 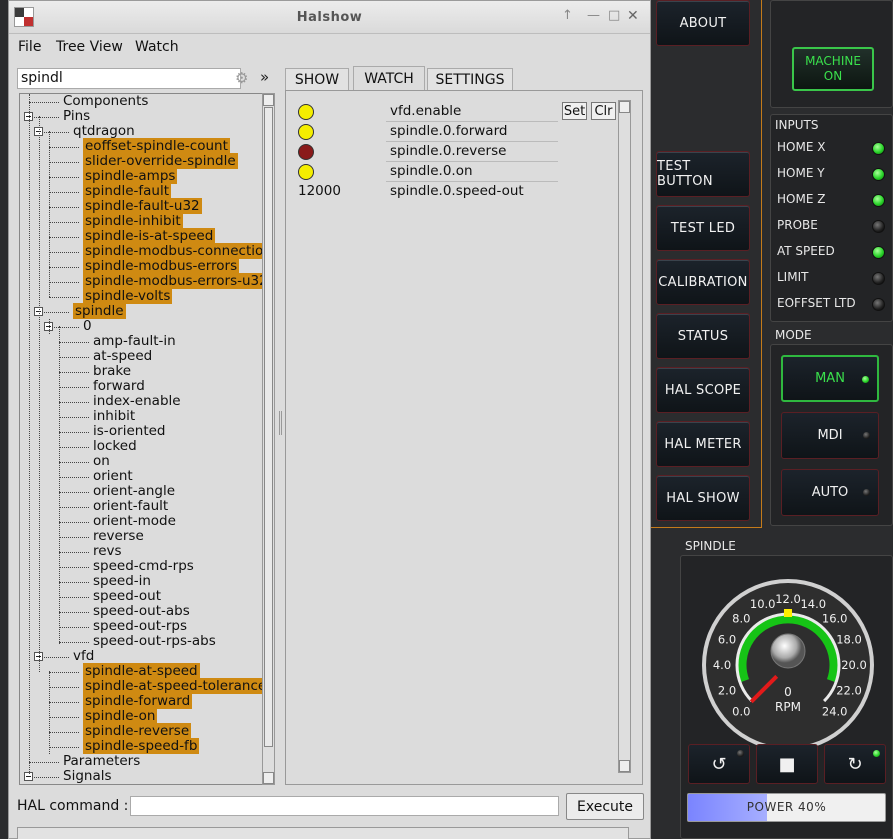 I want to click on menu-watch: Watch, so click(x=157, y=47).